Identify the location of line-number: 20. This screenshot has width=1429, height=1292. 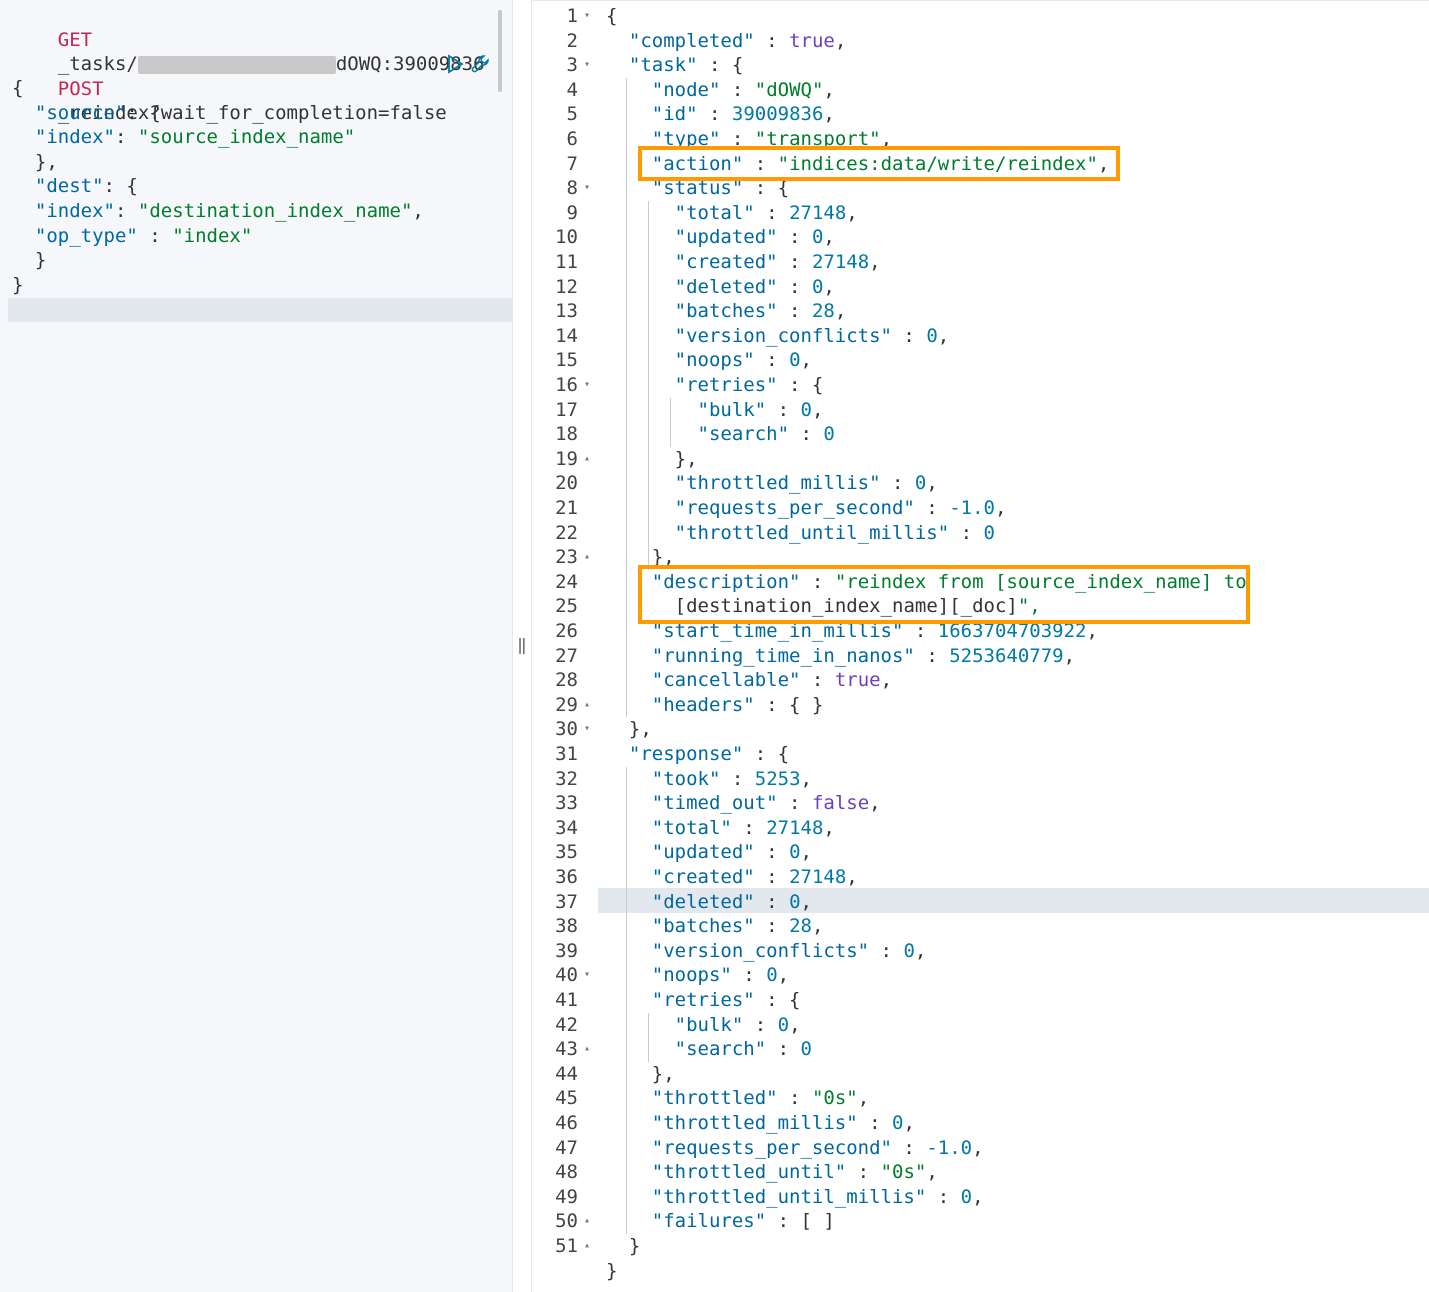
(566, 483).